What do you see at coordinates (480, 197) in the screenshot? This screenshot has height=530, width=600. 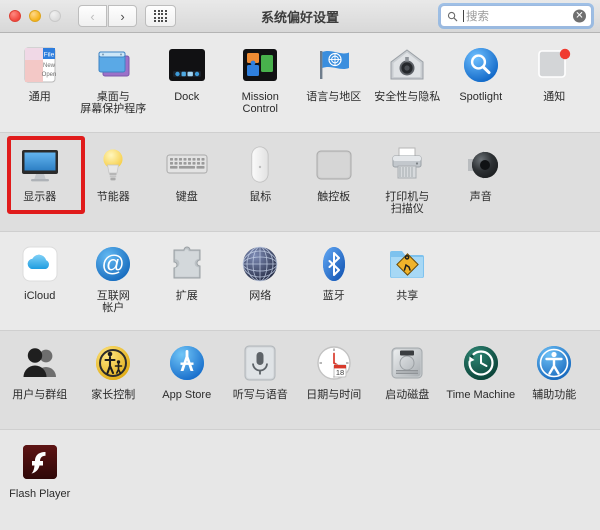 I see `pref-item-label: 声音` at bounding box center [480, 197].